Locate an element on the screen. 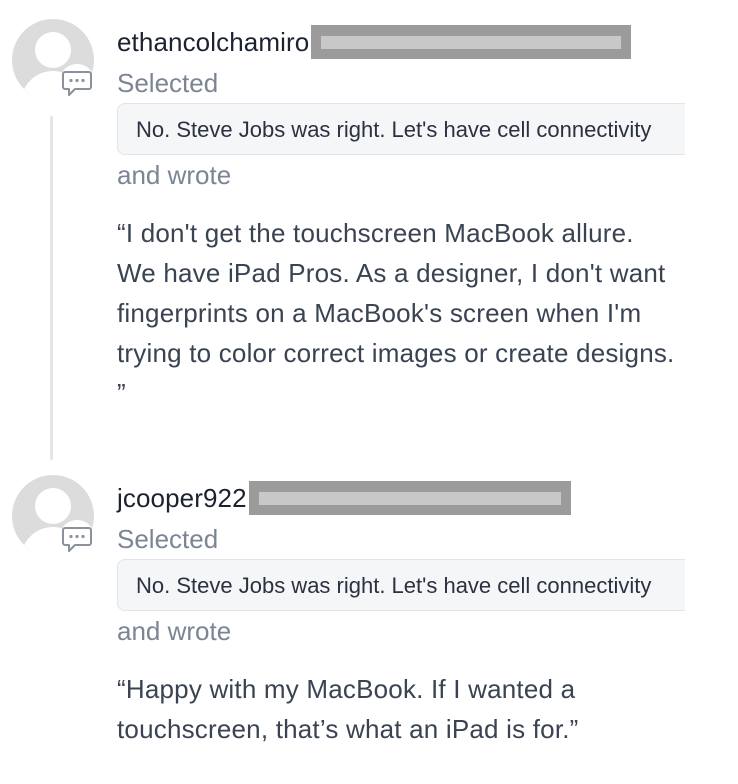 This screenshot has width=738, height=784. username-row: jcooper922 is located at coordinates (344, 498).